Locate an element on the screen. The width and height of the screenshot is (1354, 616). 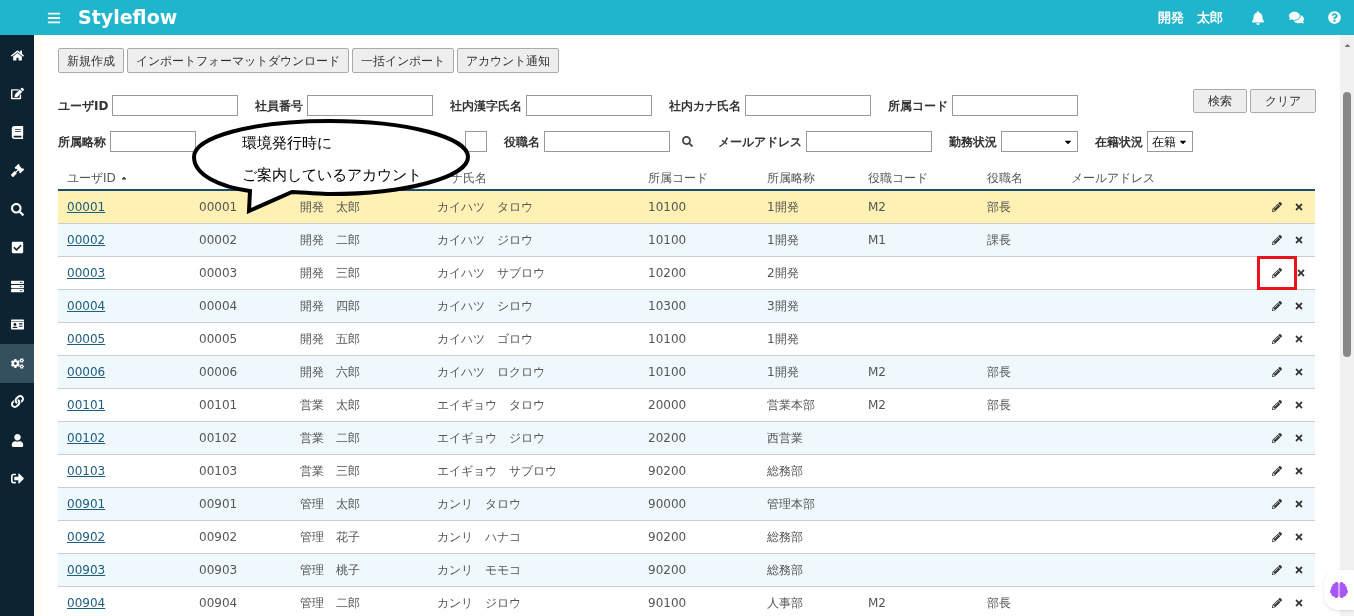
toolbar-button: 一括インポート is located at coordinates (403, 60).